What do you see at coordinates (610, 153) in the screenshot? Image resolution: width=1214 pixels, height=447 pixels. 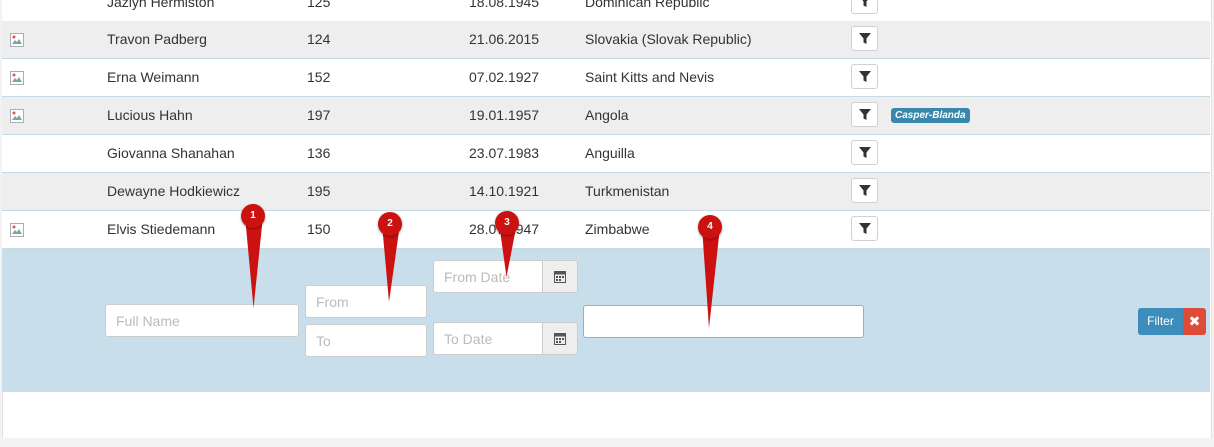 I see `cell-country: Anguilla` at bounding box center [610, 153].